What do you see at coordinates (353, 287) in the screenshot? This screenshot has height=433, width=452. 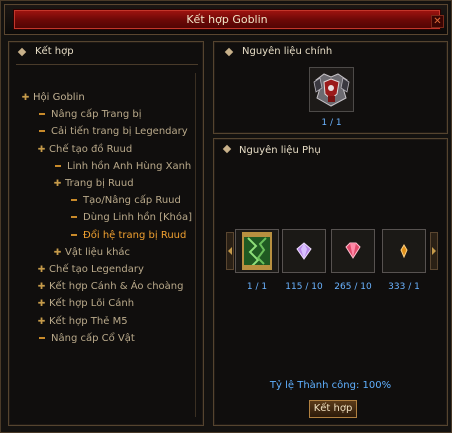 I see `sub-material-count-3: 265 / 10` at bounding box center [353, 287].